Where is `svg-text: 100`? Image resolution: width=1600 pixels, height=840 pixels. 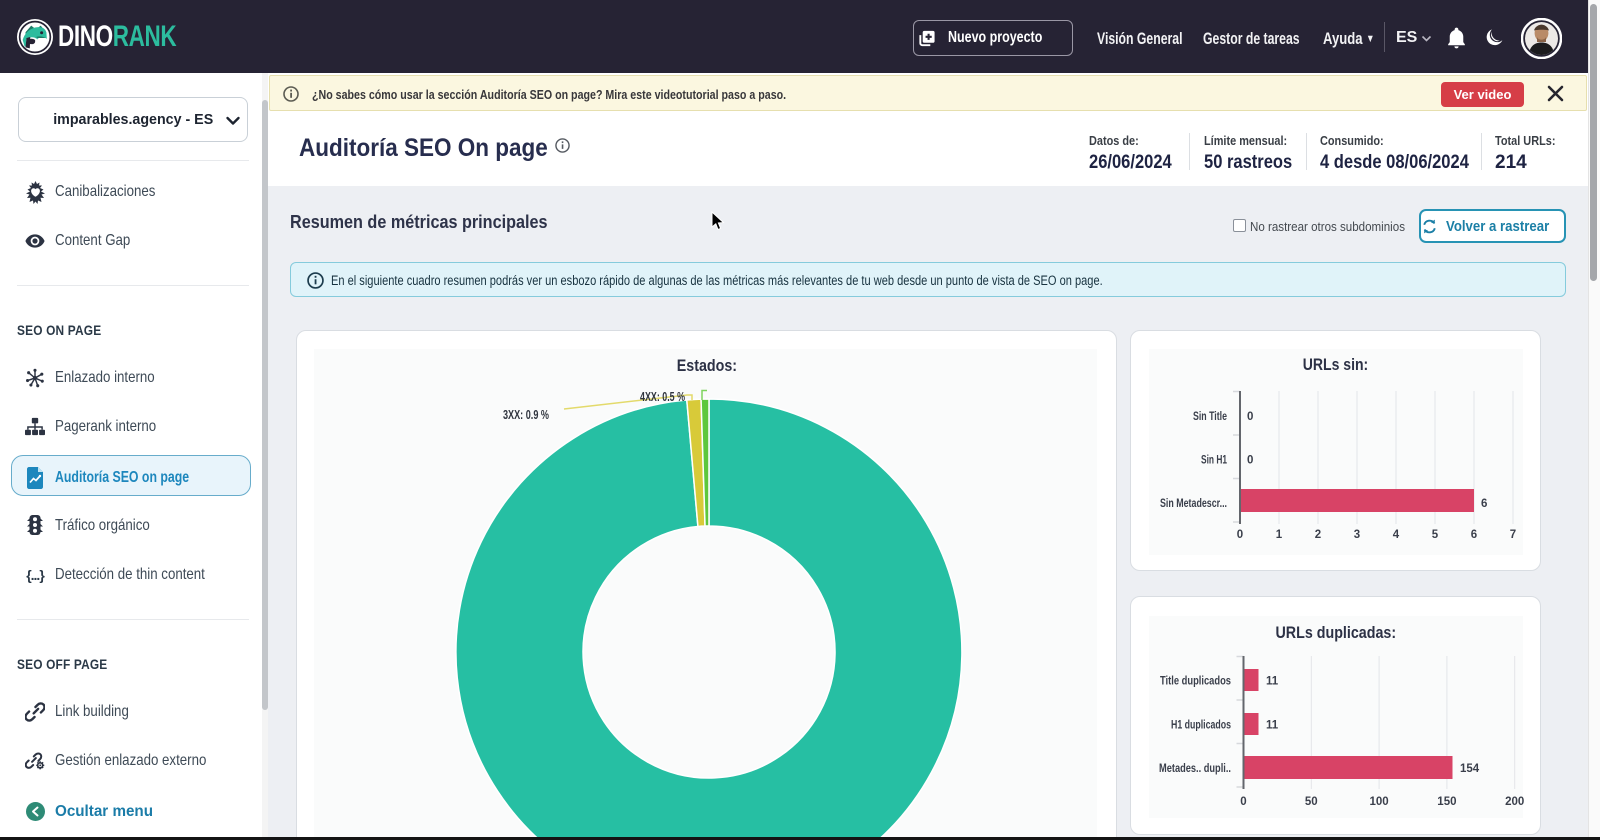
svg-text: 100 is located at coordinates (1379, 802).